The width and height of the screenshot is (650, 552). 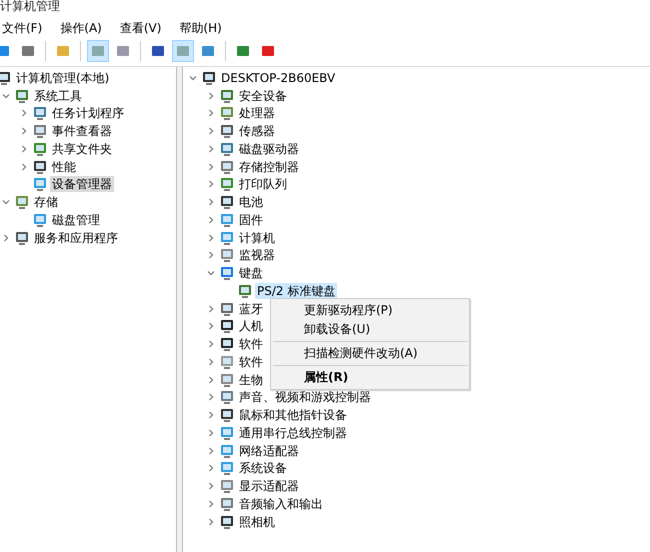 I want to click on tree-item: 网络适配器, so click(x=269, y=450).